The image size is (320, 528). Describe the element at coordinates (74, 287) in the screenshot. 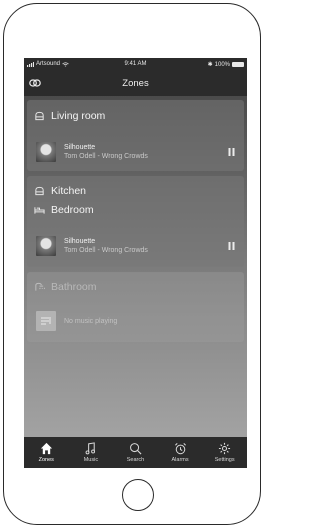

I see `zone-name: Bathroom` at that location.